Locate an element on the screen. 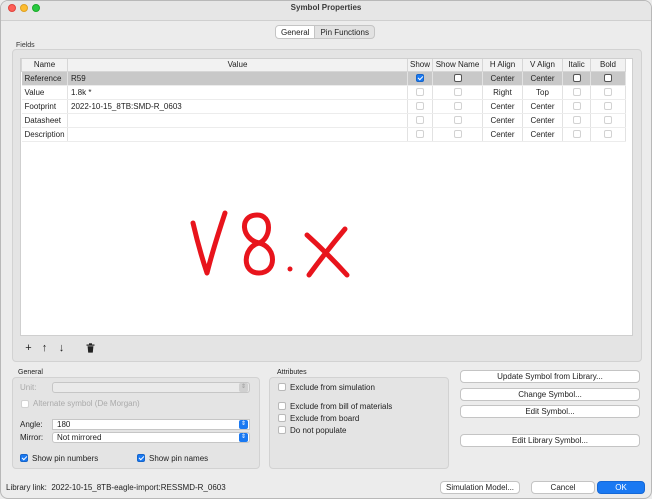 The height and width of the screenshot is (499, 652). column-header-v-align: V Align is located at coordinates (542, 65).